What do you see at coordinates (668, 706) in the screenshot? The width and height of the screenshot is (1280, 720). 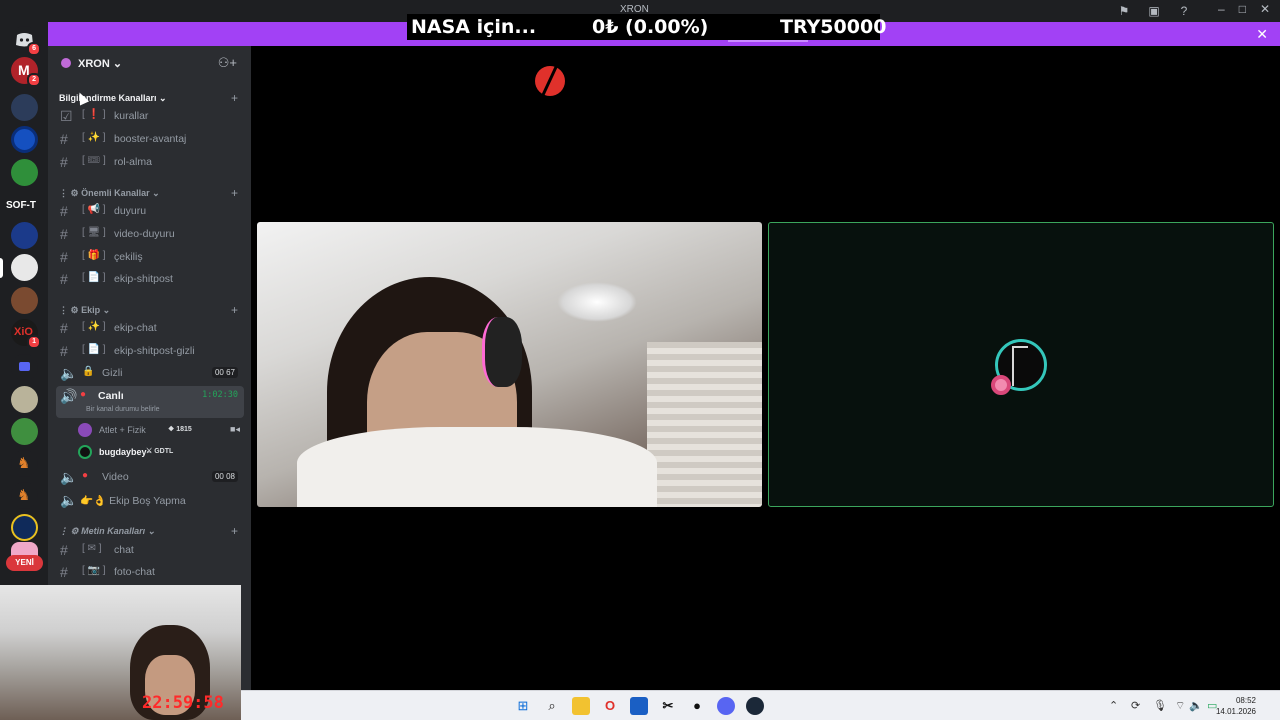 I see `capcut-icon: ✂` at bounding box center [668, 706].